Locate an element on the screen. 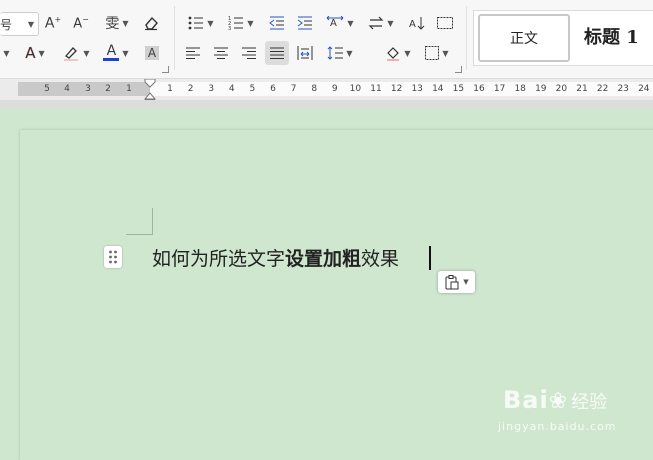 The height and width of the screenshot is (460, 653). watermark-brand-cn: 经验 is located at coordinates (589, 402).